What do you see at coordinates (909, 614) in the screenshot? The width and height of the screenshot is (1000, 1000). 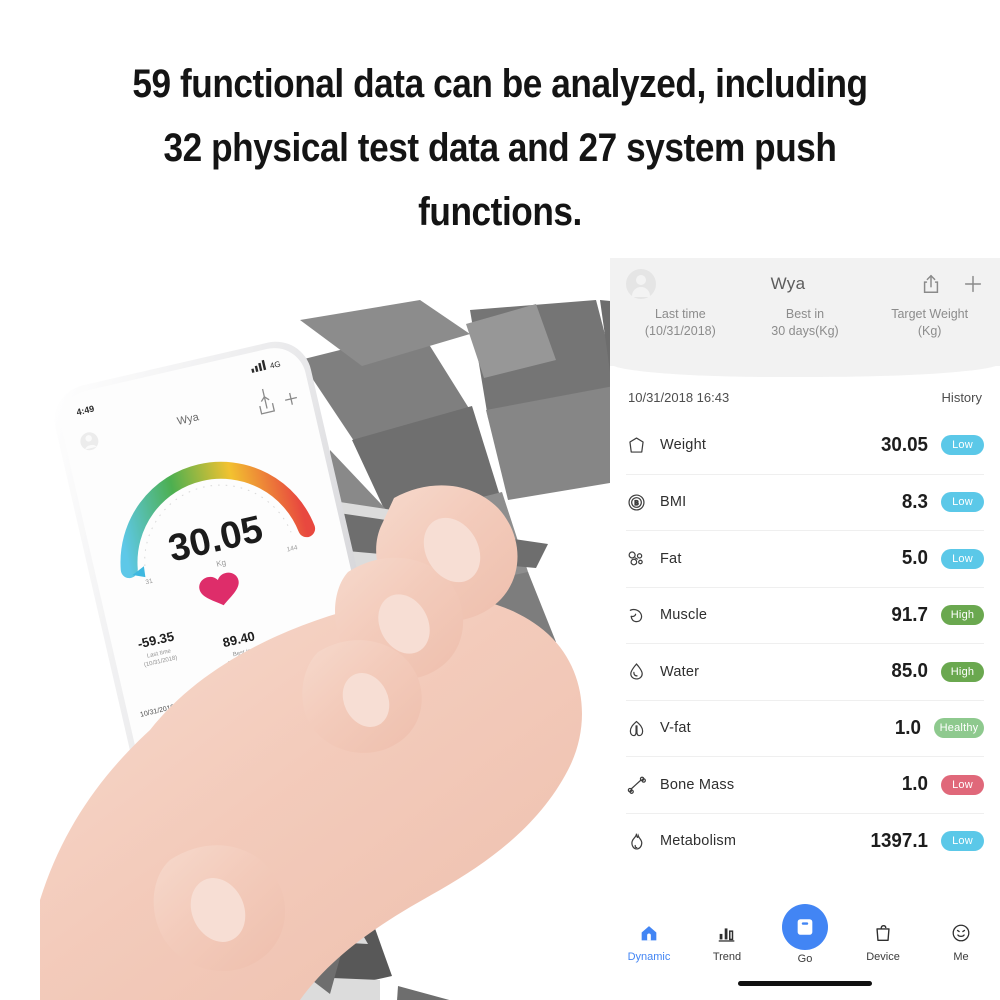 I see `metric-value: 91.7` at bounding box center [909, 614].